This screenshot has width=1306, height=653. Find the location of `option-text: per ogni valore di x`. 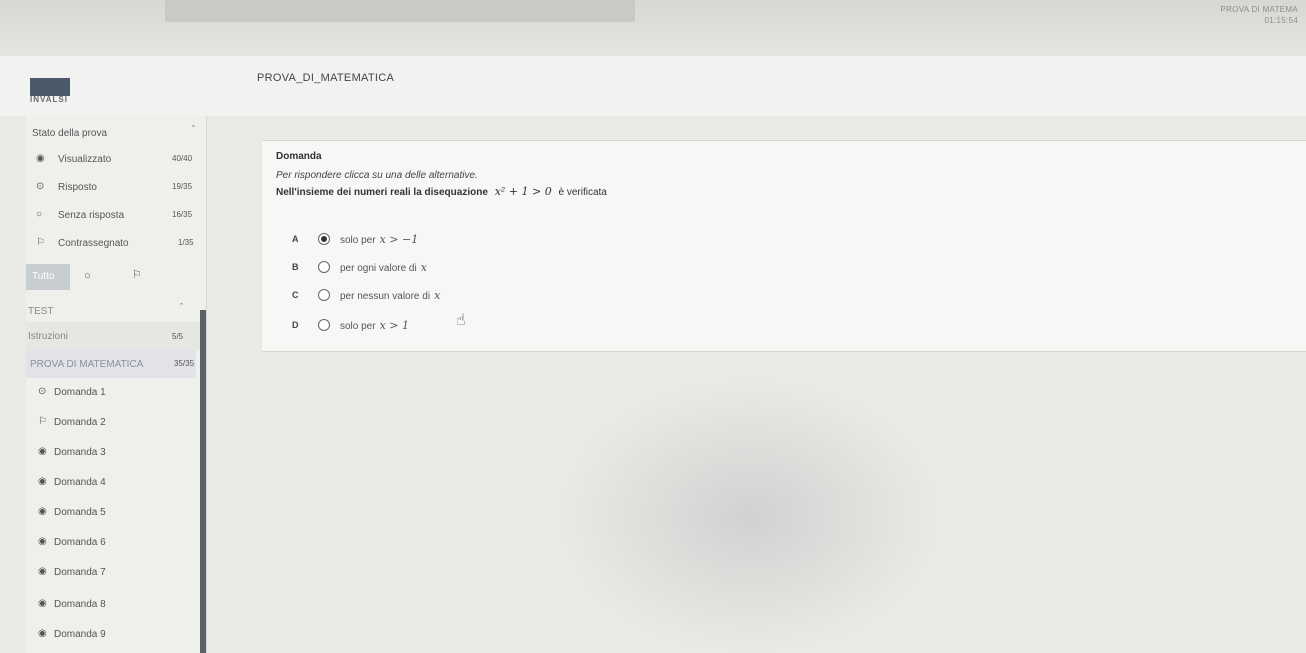

option-text: per ogni valore di x is located at coordinates (383, 267).